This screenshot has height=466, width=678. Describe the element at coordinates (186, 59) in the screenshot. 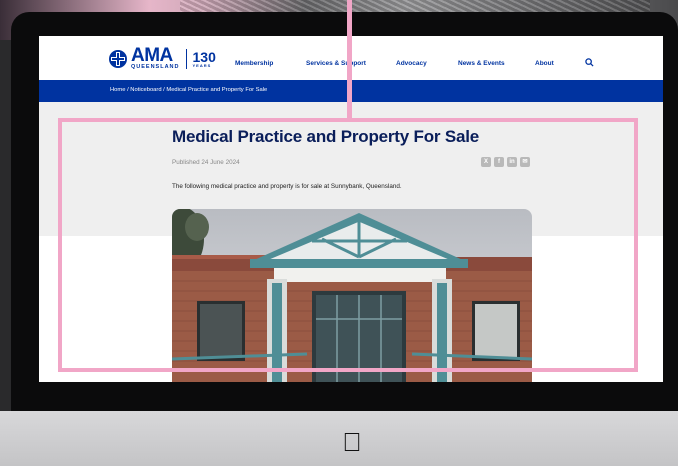

I see `logo-divider` at that location.